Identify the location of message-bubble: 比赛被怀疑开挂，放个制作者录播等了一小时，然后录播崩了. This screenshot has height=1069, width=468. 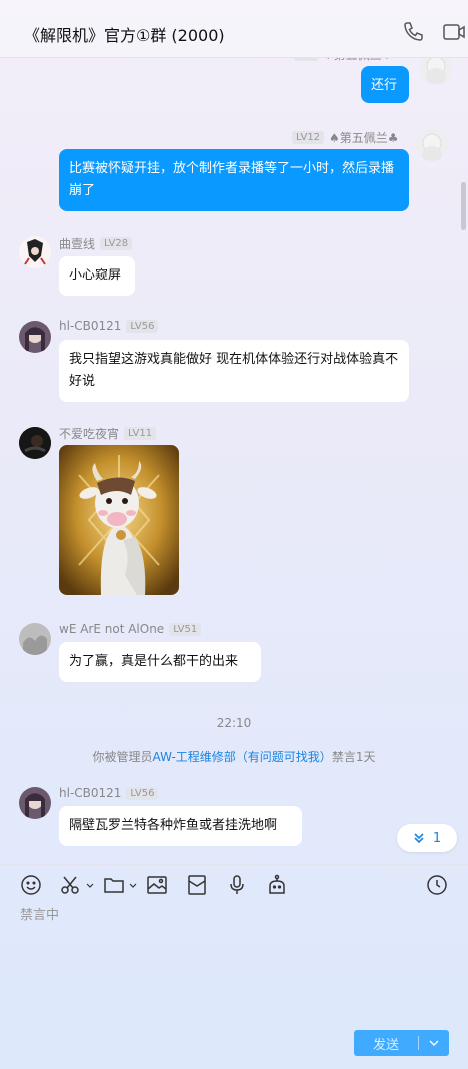
(234, 180).